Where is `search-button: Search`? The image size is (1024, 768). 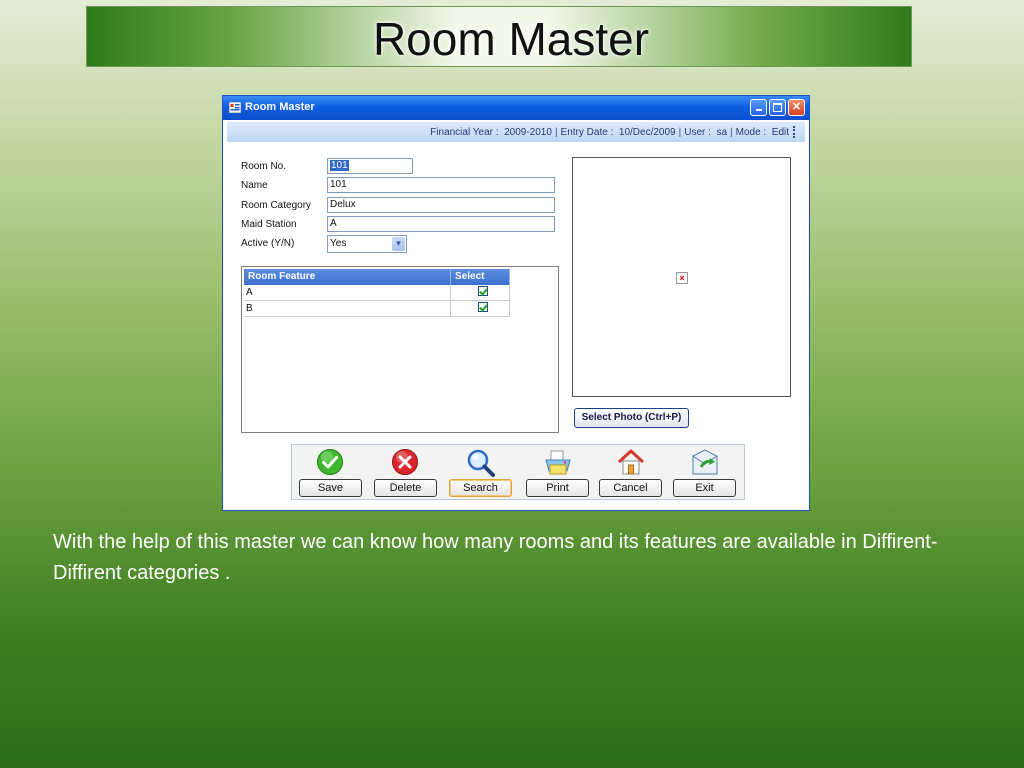
search-button: Search is located at coordinates (480, 488).